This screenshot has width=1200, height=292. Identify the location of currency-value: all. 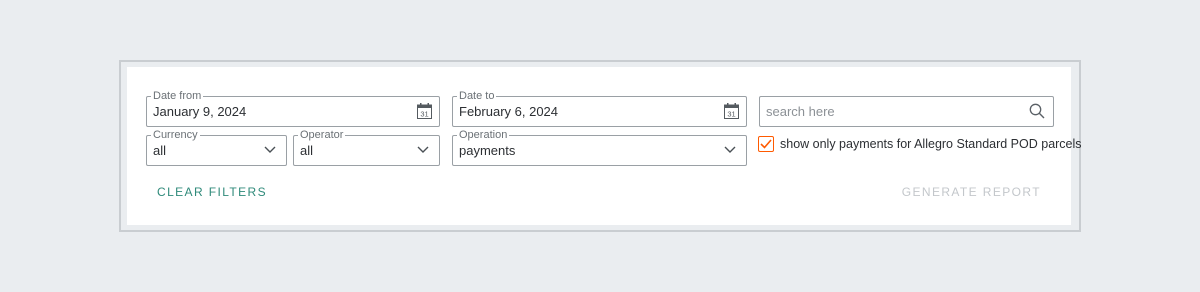
(160, 150).